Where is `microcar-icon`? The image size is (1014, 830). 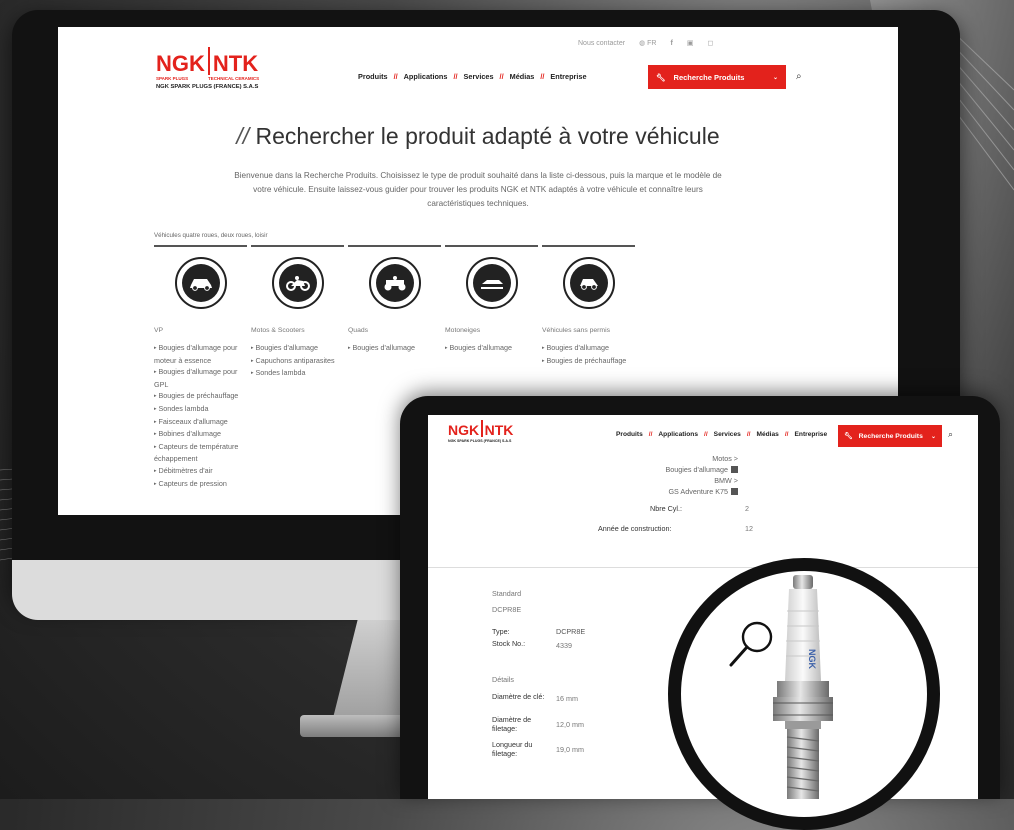
microcar-icon is located at coordinates (588, 284).